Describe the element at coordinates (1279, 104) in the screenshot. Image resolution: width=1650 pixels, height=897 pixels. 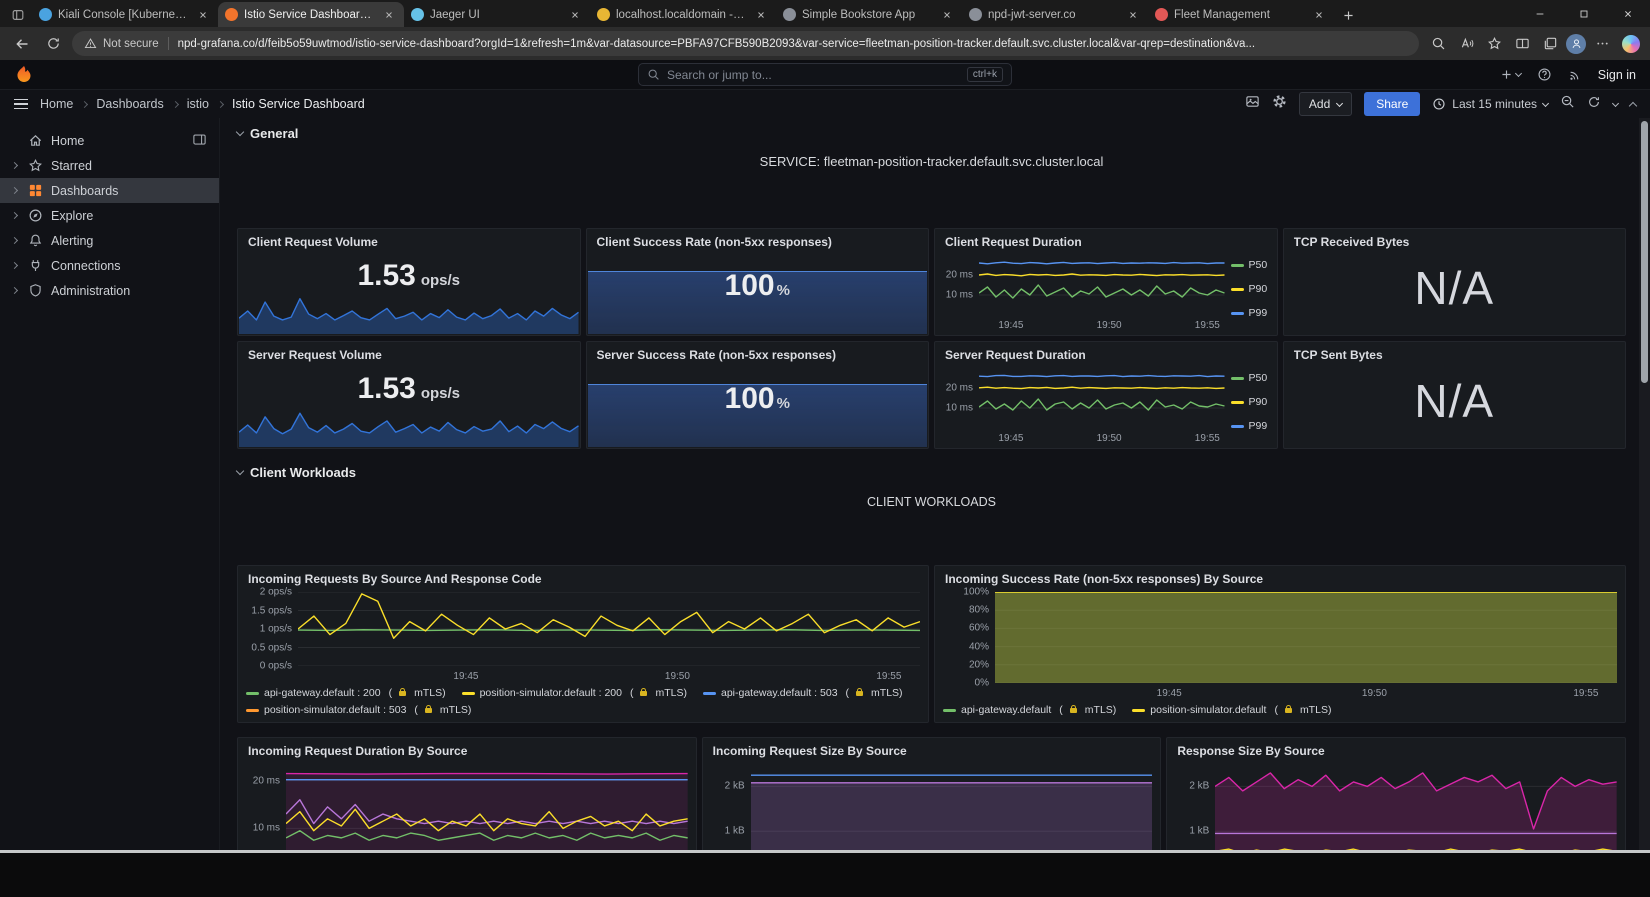
I see `dashboard-settings-icon` at that location.